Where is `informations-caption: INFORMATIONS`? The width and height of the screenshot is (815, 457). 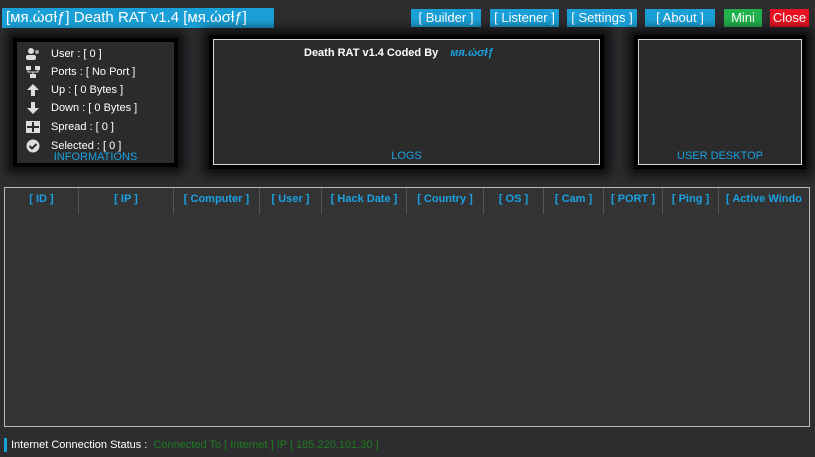 informations-caption: INFORMATIONS is located at coordinates (95, 157).